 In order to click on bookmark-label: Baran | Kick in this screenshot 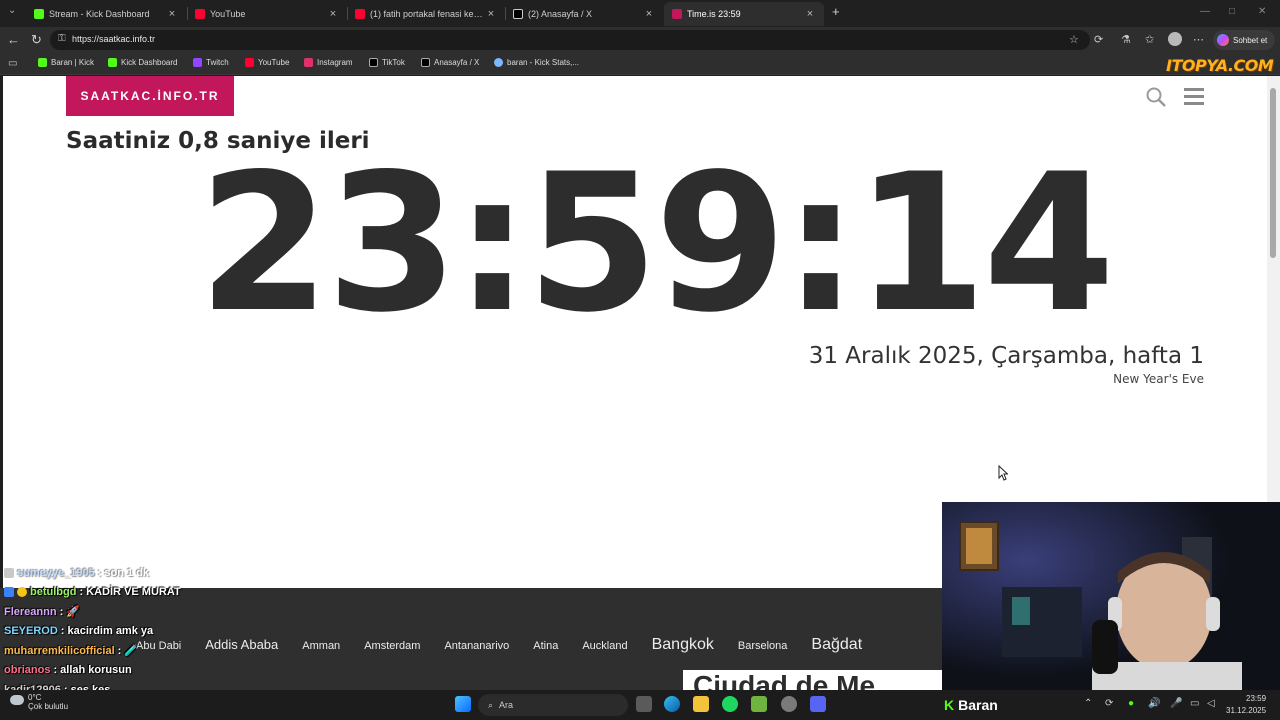, I will do `click(72, 62)`.